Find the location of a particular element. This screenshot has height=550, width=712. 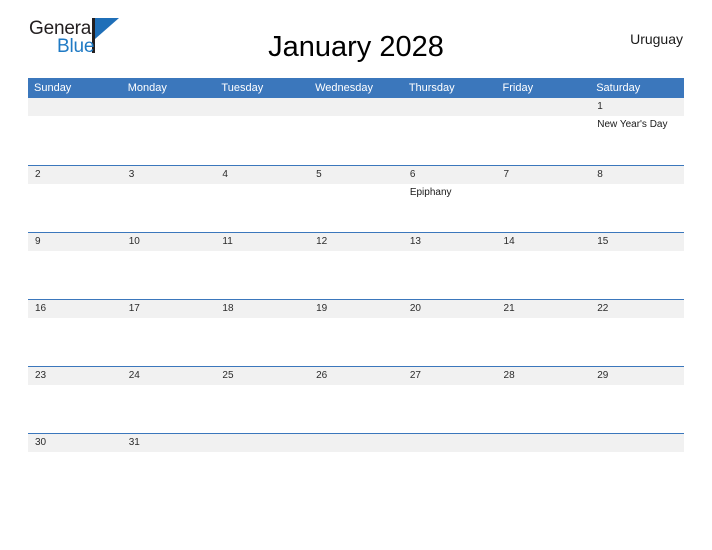

day-cell: 11 is located at coordinates (262, 265).